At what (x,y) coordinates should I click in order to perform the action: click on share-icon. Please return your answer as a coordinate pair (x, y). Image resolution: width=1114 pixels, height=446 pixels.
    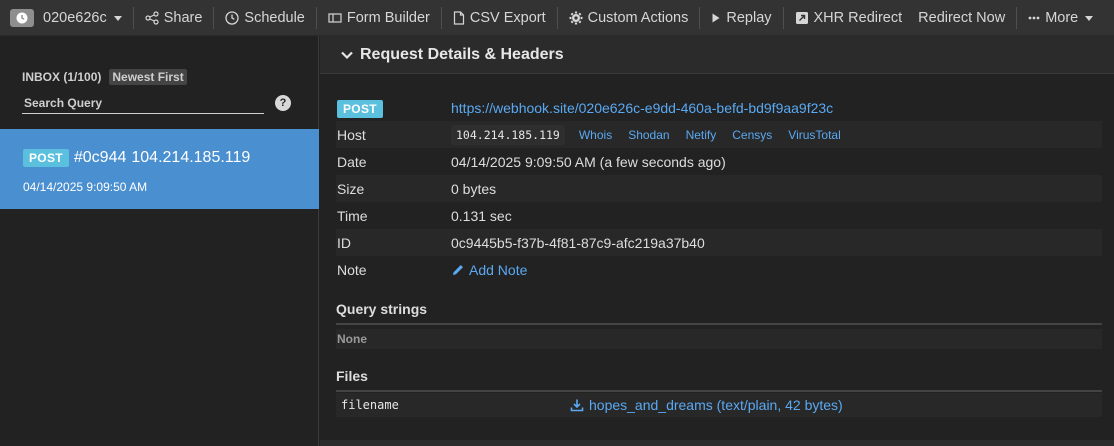
    Looking at the image, I should click on (152, 17).